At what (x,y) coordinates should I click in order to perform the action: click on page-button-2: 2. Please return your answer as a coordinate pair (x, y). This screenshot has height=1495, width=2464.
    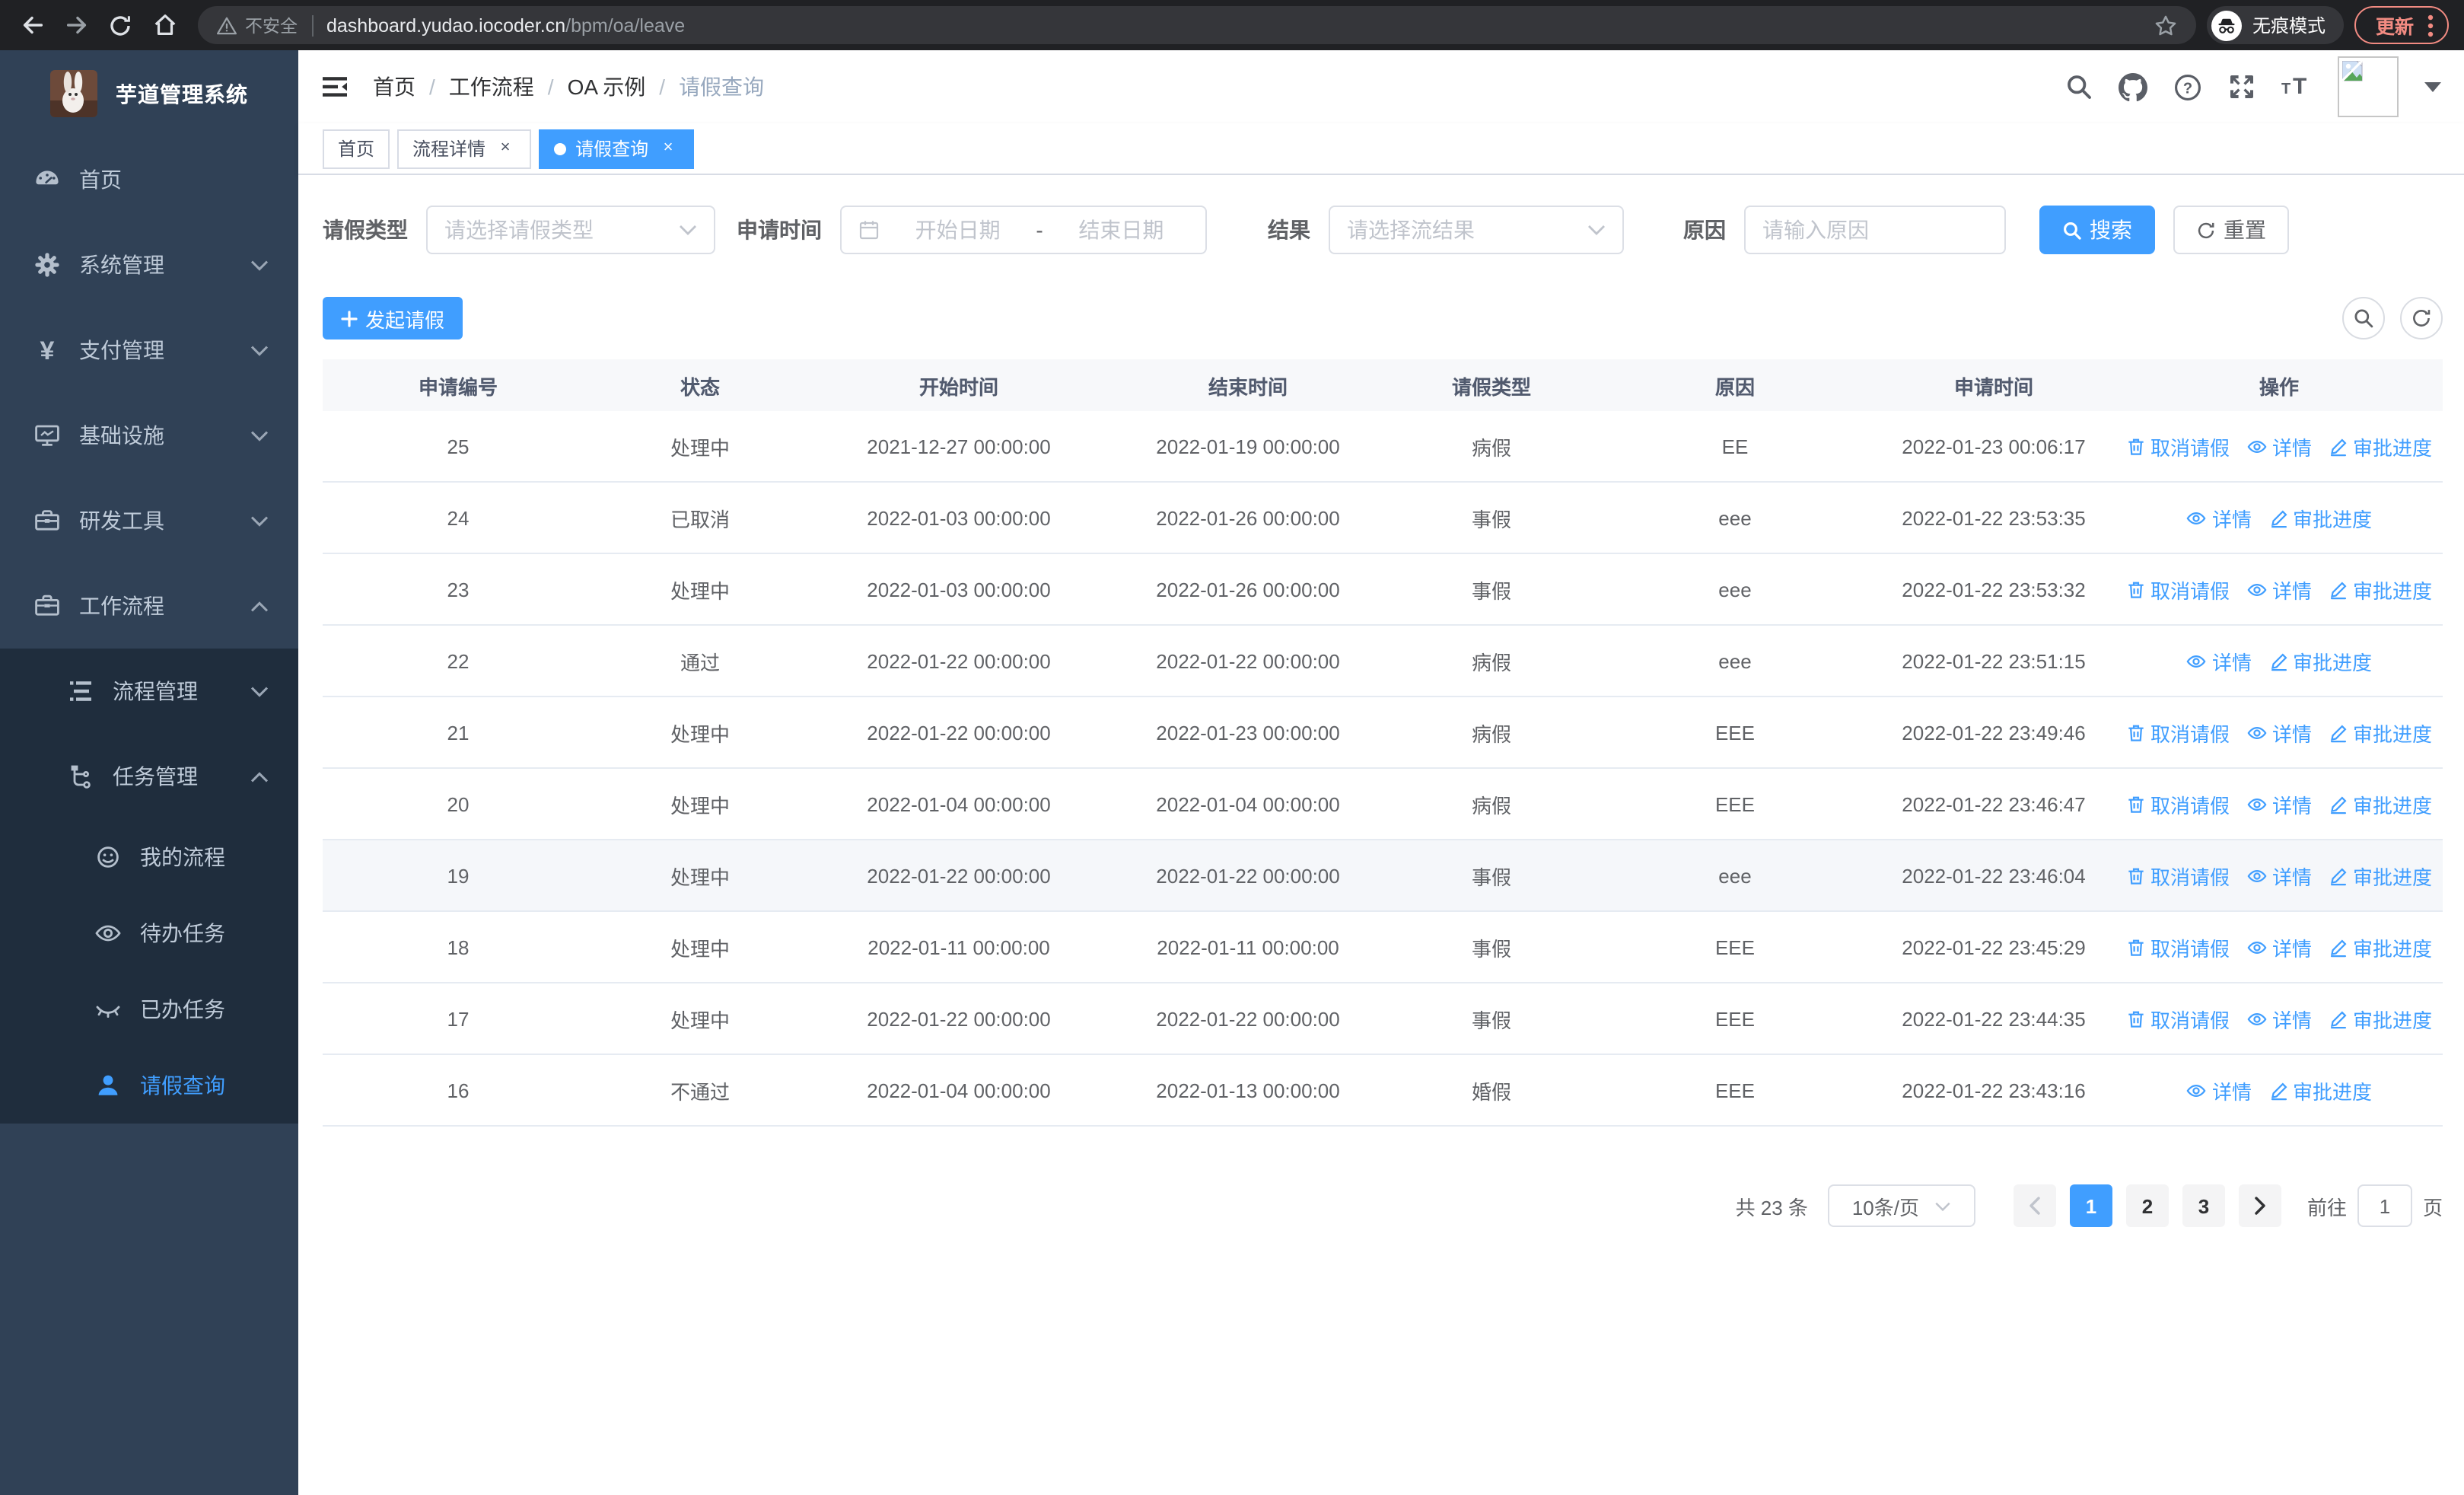
    Looking at the image, I should click on (2147, 1206).